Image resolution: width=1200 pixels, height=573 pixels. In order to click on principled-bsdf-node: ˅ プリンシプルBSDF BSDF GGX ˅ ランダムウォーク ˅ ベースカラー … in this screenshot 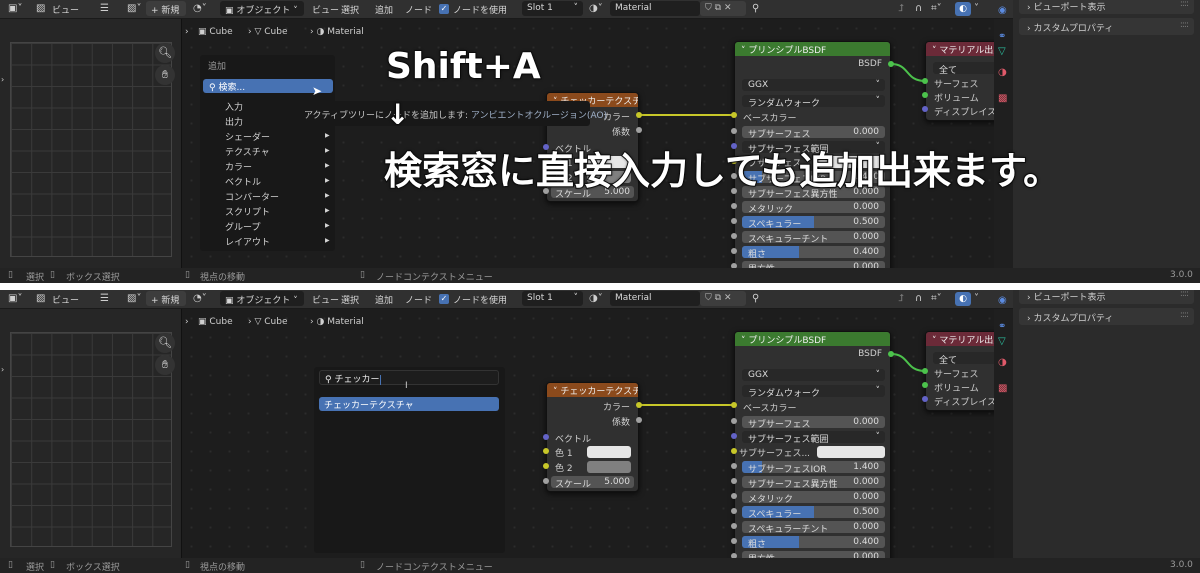, I will do `click(812, 451)`.